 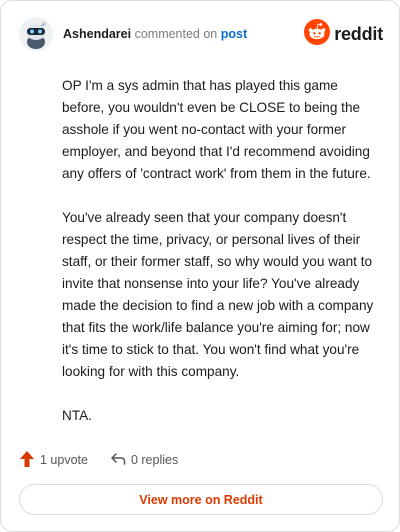 What do you see at coordinates (120, 460) in the screenshot?
I see `reply-arrow-icon` at bounding box center [120, 460].